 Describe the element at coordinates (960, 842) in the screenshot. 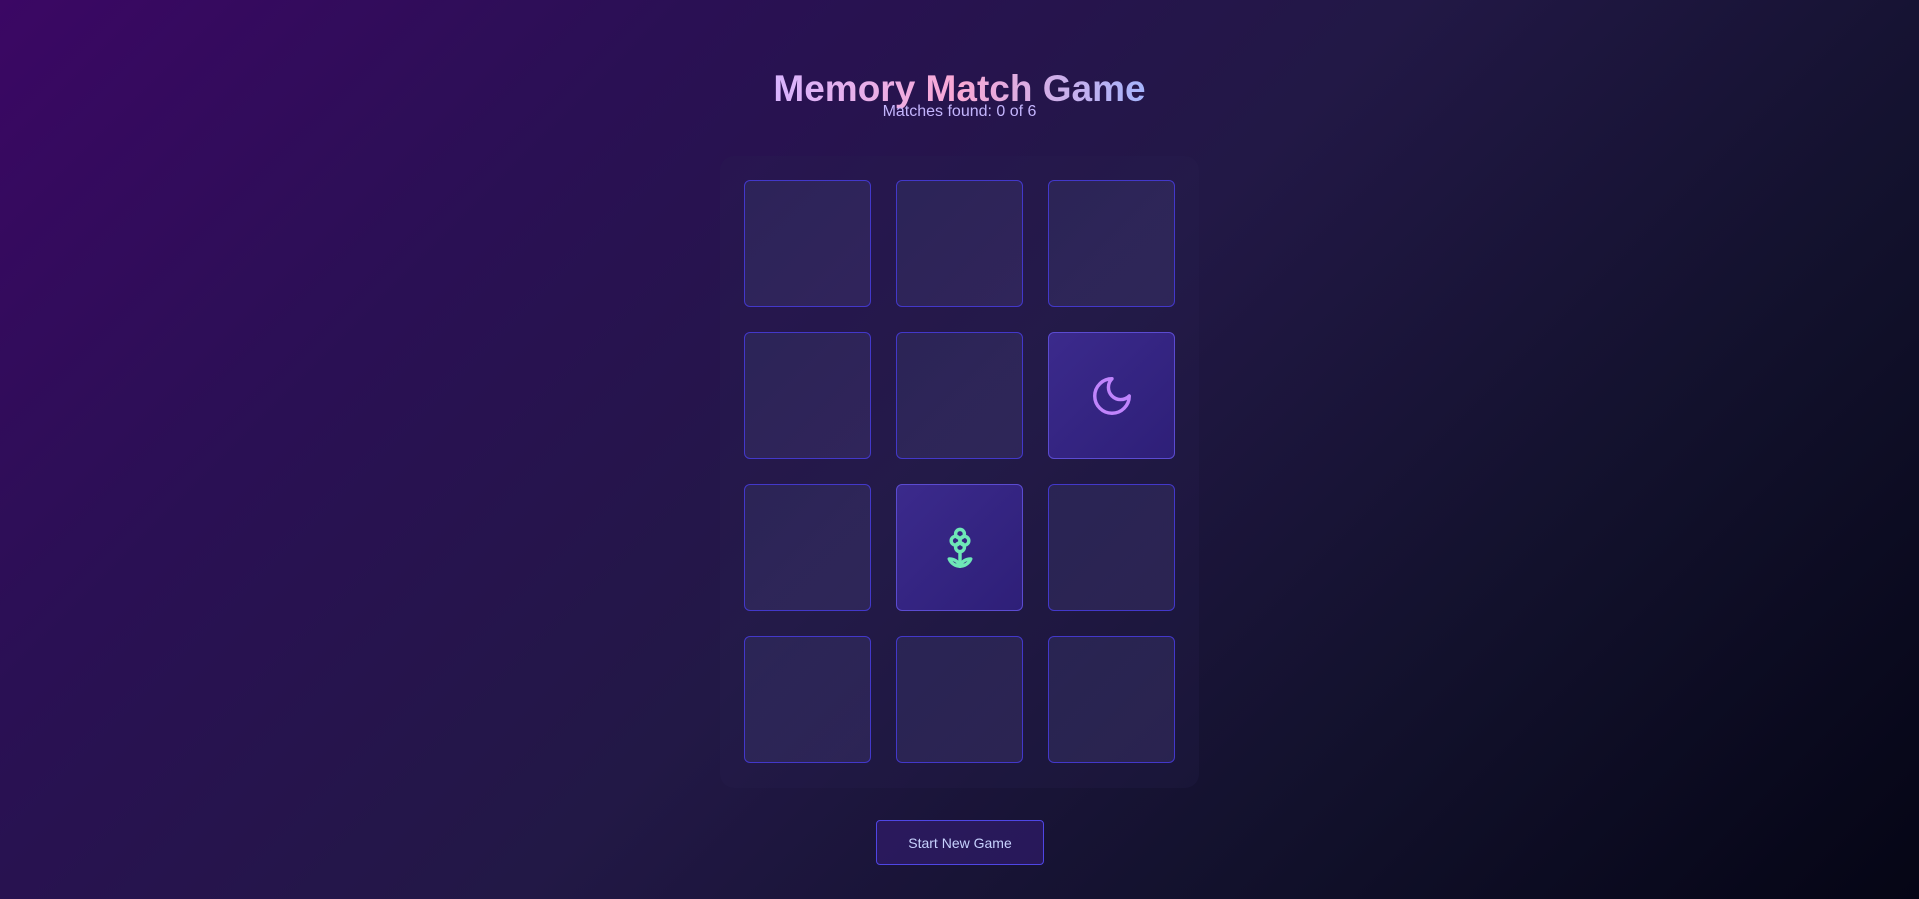

I see `start-new-game-button: Start New Game` at that location.